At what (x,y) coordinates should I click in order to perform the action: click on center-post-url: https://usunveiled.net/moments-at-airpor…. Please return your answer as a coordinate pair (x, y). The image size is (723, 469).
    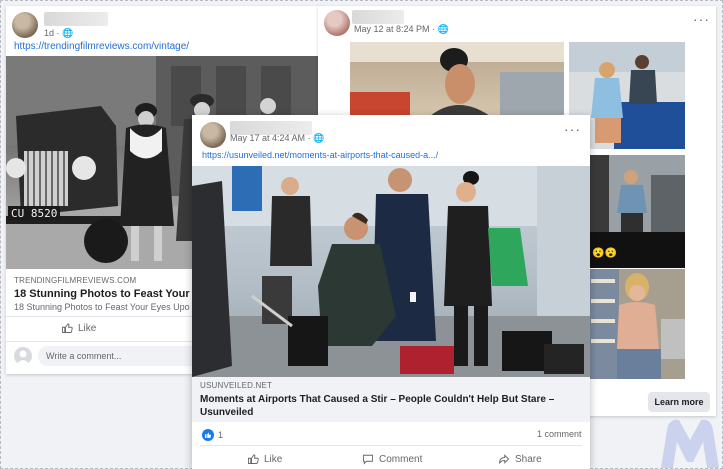
    Looking at the image, I should click on (320, 155).